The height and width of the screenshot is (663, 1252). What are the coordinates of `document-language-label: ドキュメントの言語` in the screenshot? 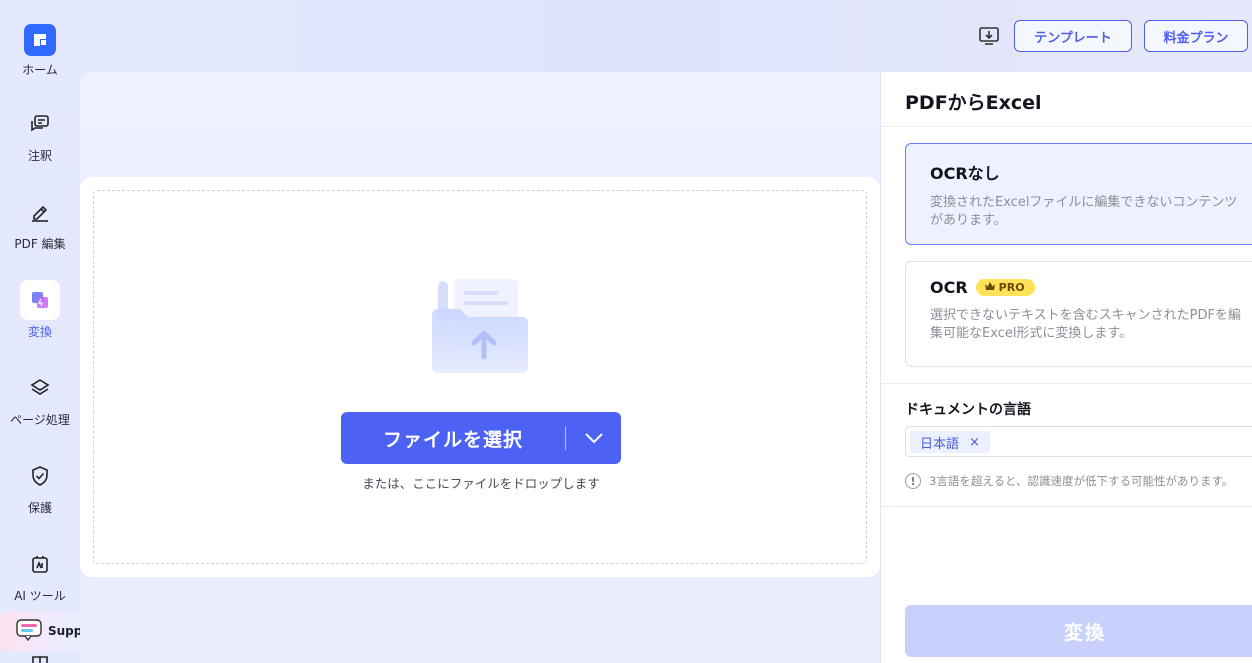 It's located at (968, 410).